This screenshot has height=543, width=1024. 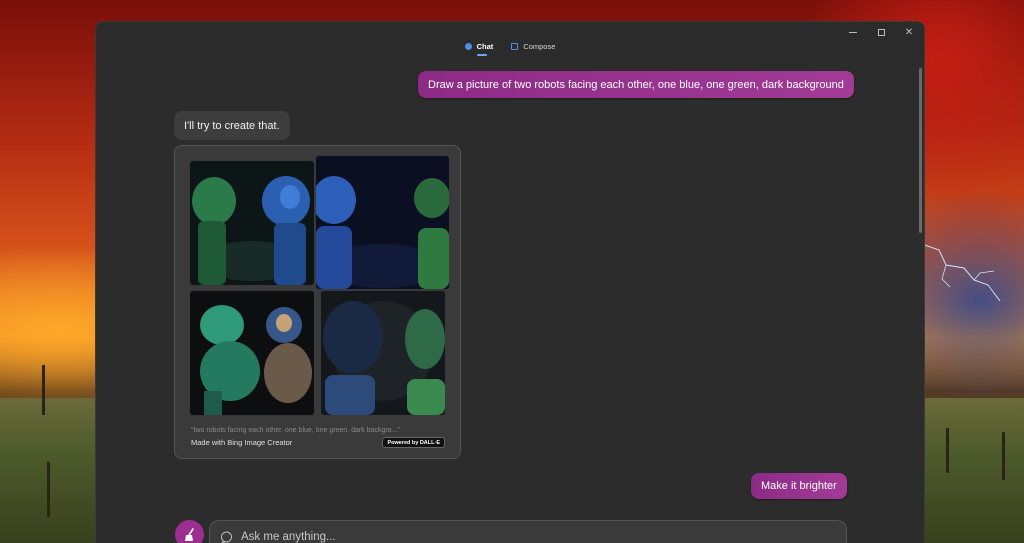 I want to click on title-bar: Chat Compose ✕, so click(x=510, y=42).